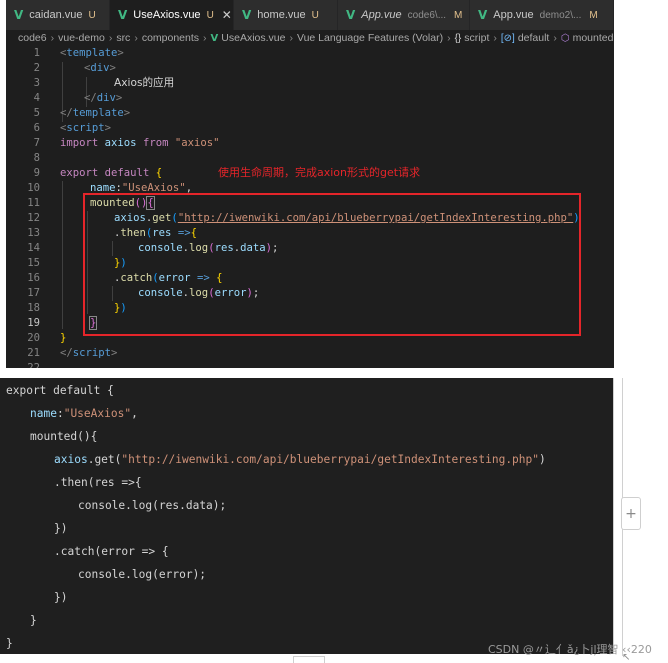  I want to click on breadcrumb-item: mounted, so click(593, 38).